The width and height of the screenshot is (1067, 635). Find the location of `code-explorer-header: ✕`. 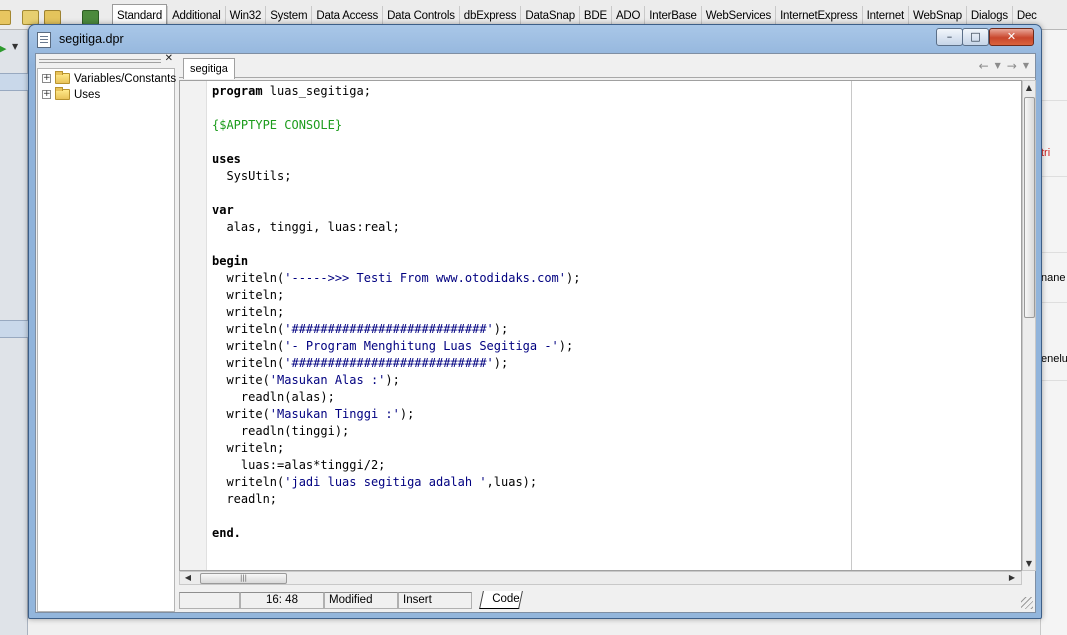

code-explorer-header: ✕ is located at coordinates (106, 60).